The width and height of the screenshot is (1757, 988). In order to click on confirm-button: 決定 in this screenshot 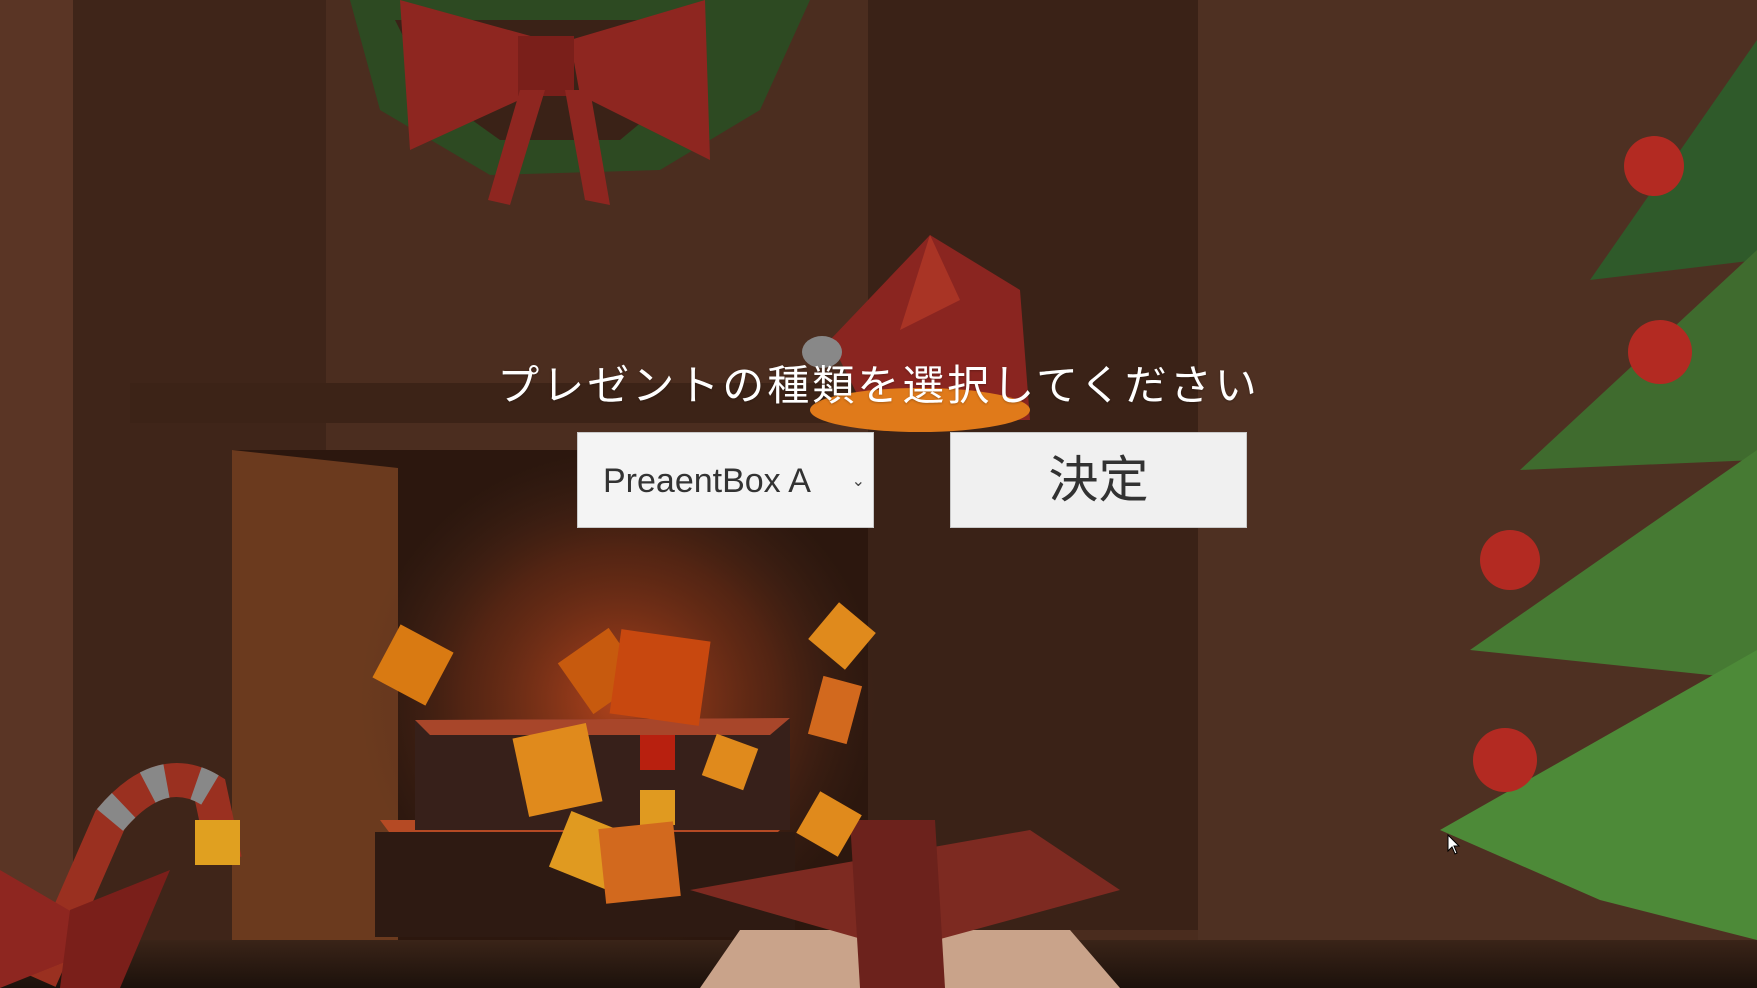, I will do `click(1098, 480)`.